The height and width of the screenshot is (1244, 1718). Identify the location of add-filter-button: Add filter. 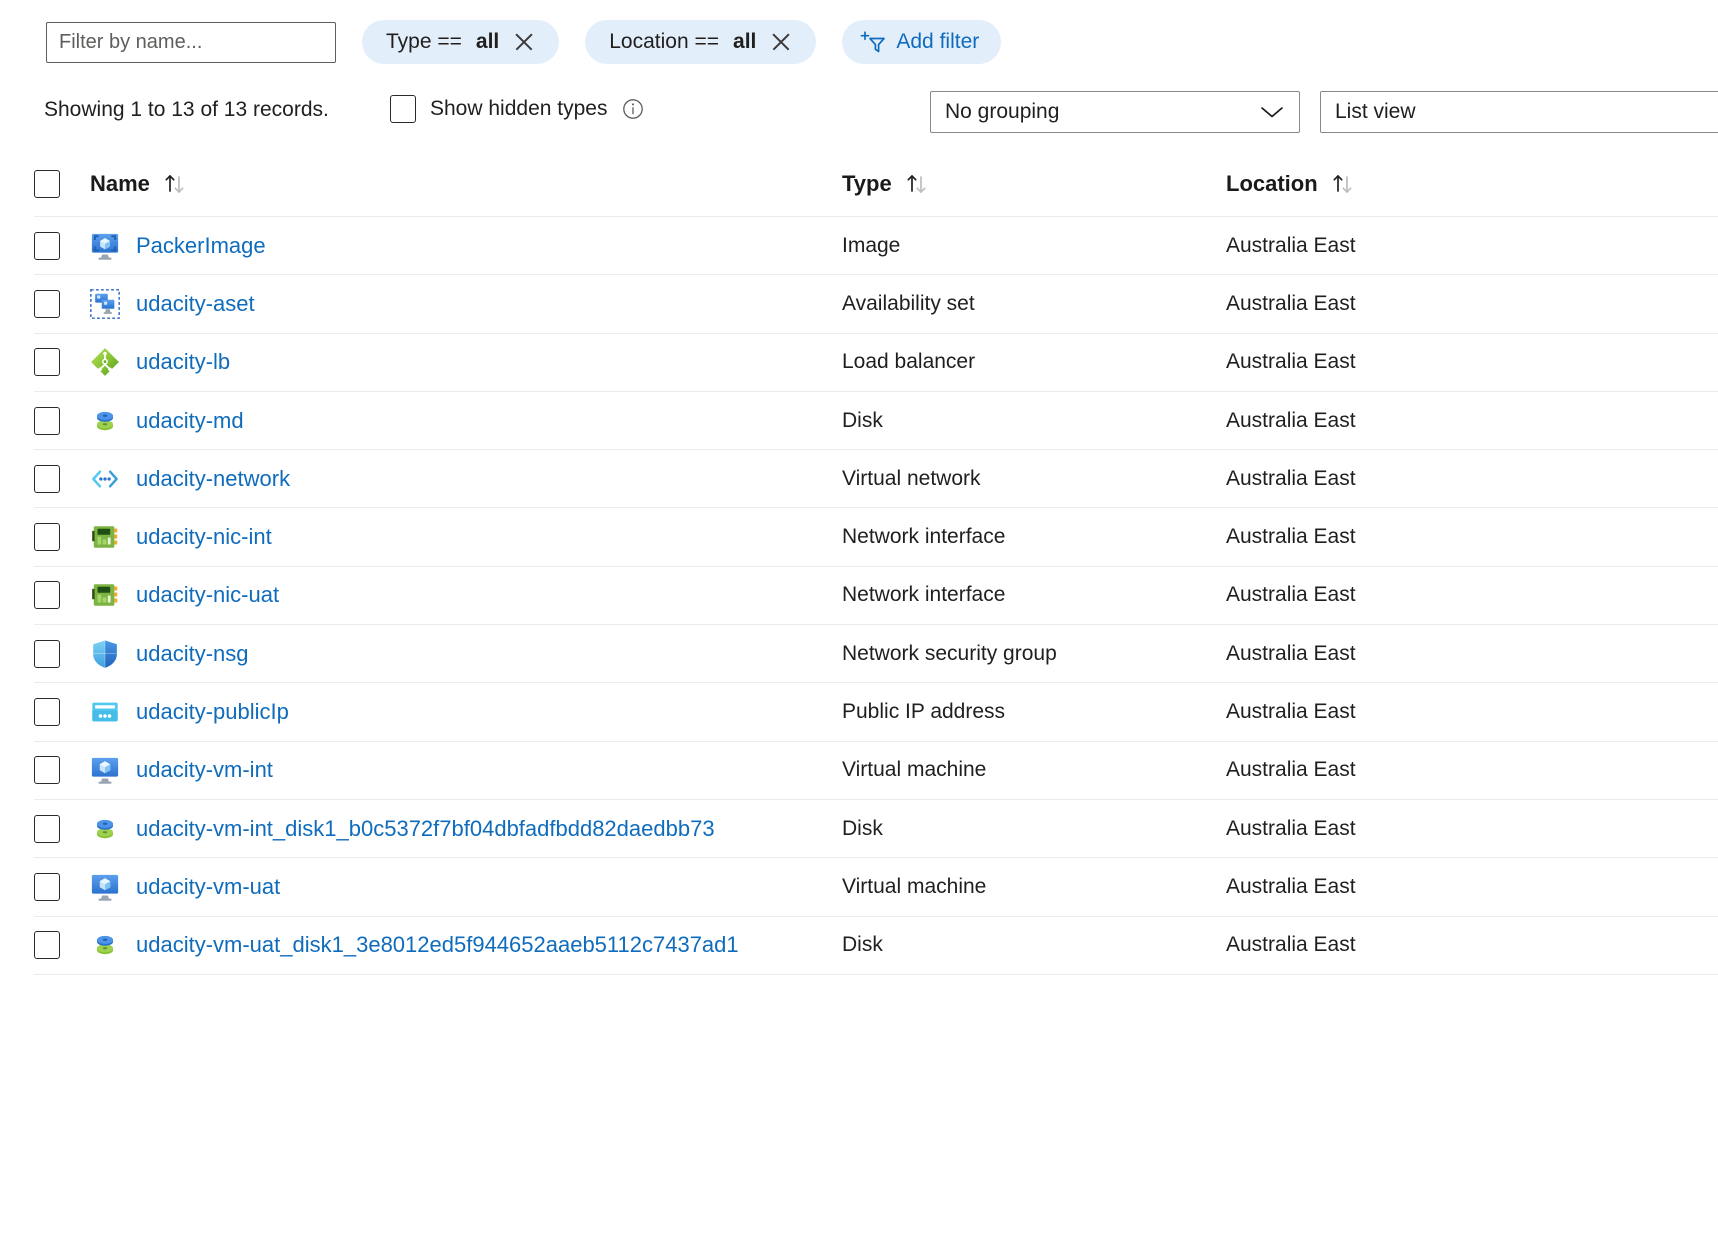
(922, 42).